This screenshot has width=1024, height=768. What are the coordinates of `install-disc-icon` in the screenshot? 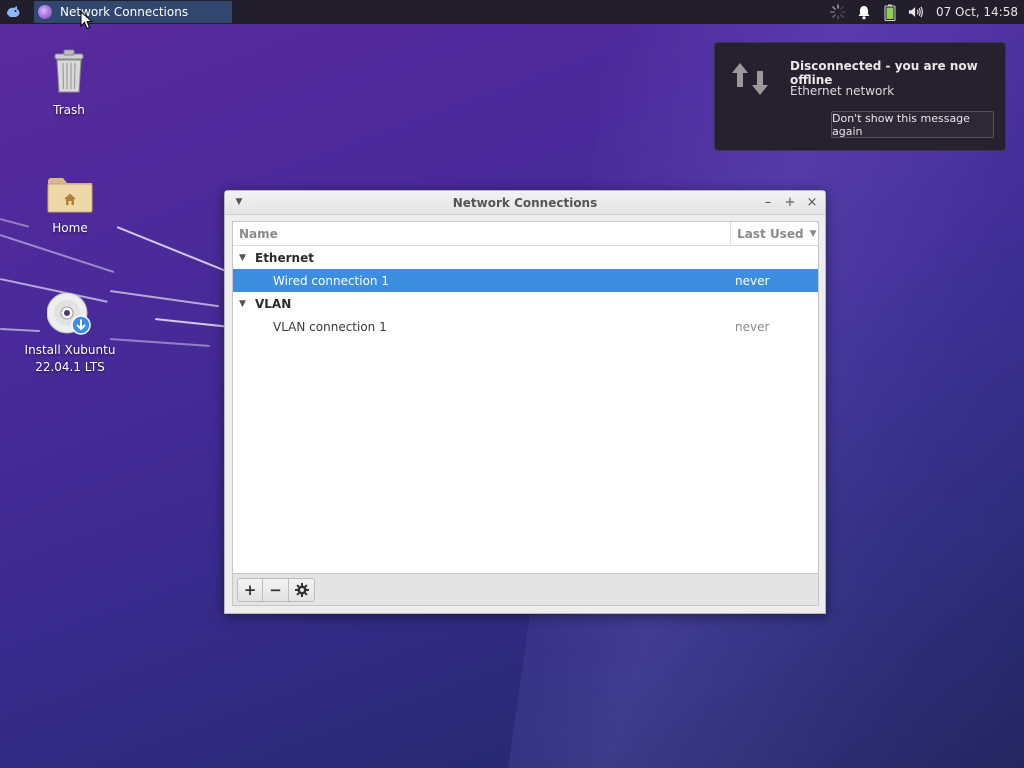 It's located at (69, 313).